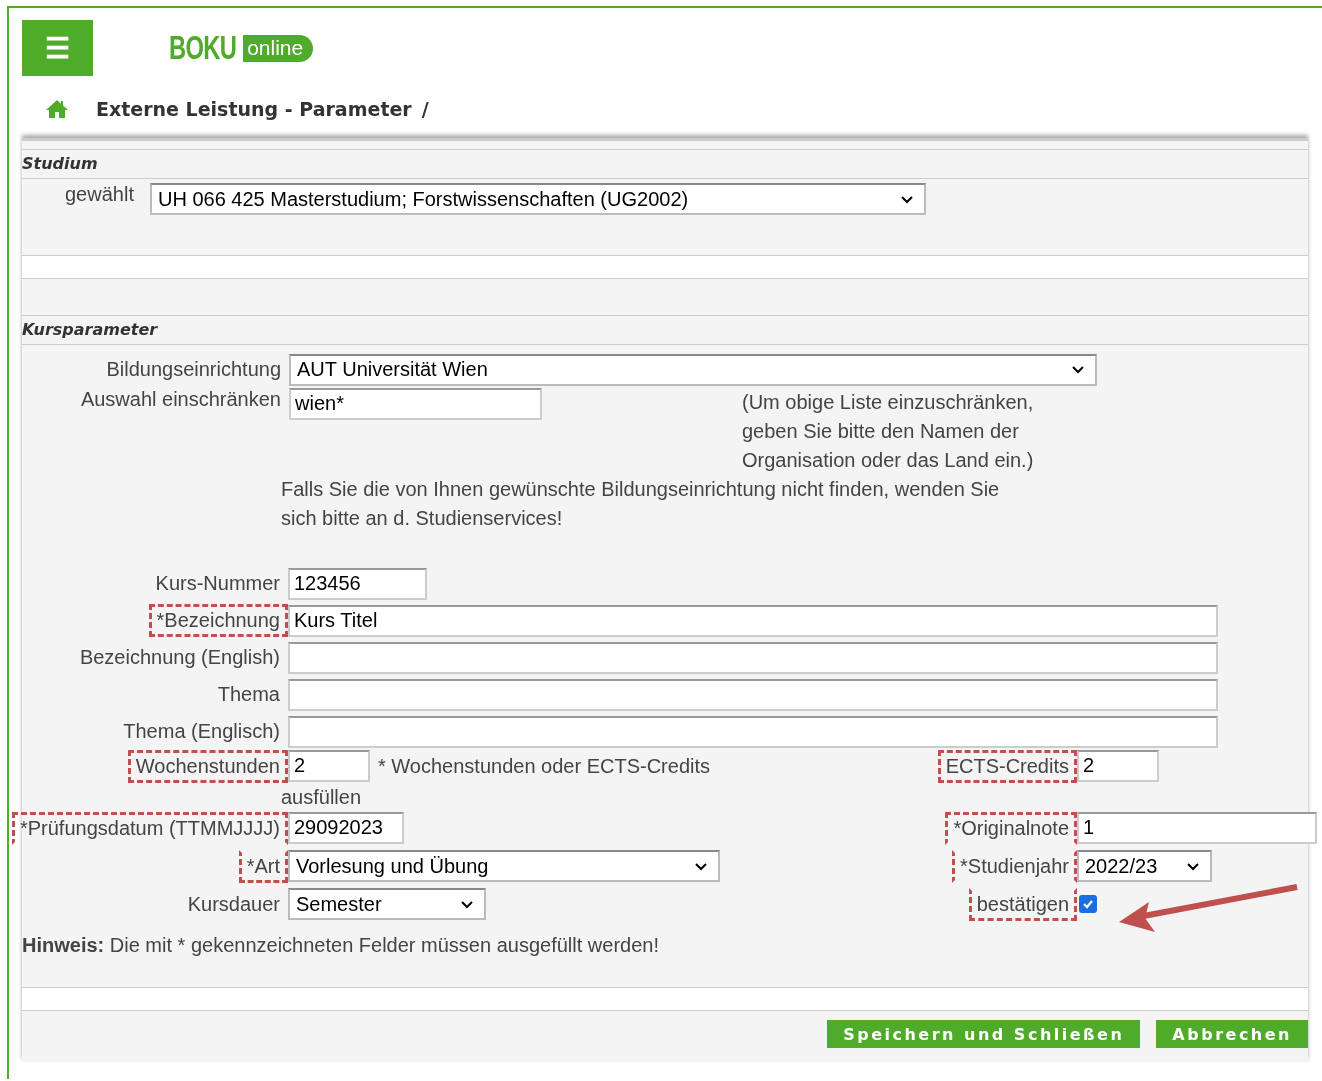 The height and width of the screenshot is (1081, 1322). Describe the element at coordinates (753, 620) in the screenshot. I see `input-field: Kurs Titel` at that location.